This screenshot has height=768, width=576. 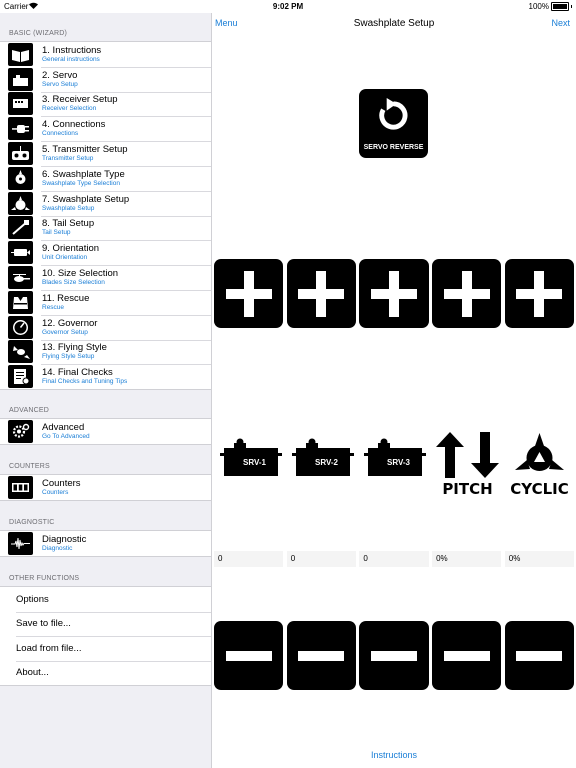 What do you see at coordinates (105, 431) in the screenshot?
I see `sidebar-item-advanced: Advanced Go To Advanced` at bounding box center [105, 431].